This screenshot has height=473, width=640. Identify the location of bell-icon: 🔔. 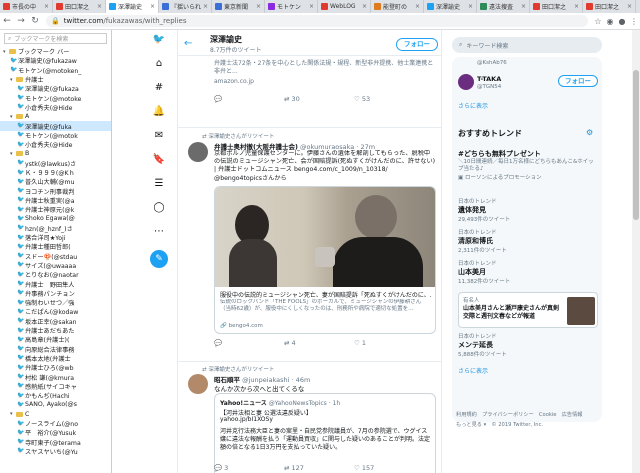
(159, 114).